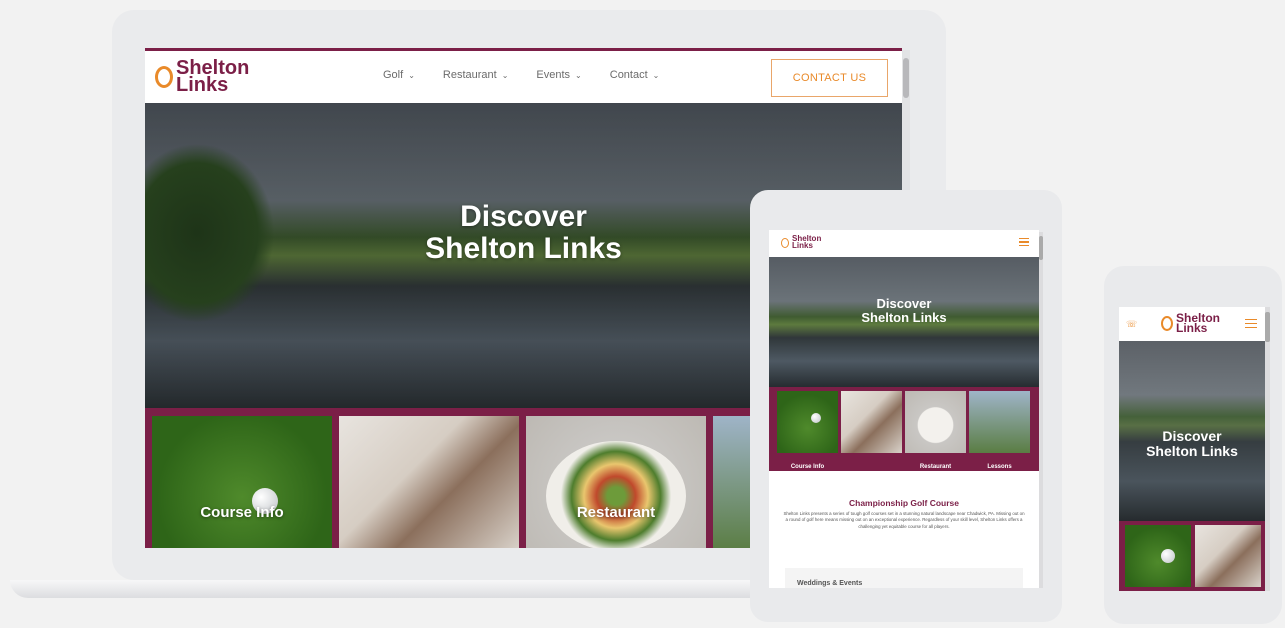 This screenshot has width=1285, height=628. Describe the element at coordinates (429, 482) in the screenshot. I see `tile-weddings` at that location.